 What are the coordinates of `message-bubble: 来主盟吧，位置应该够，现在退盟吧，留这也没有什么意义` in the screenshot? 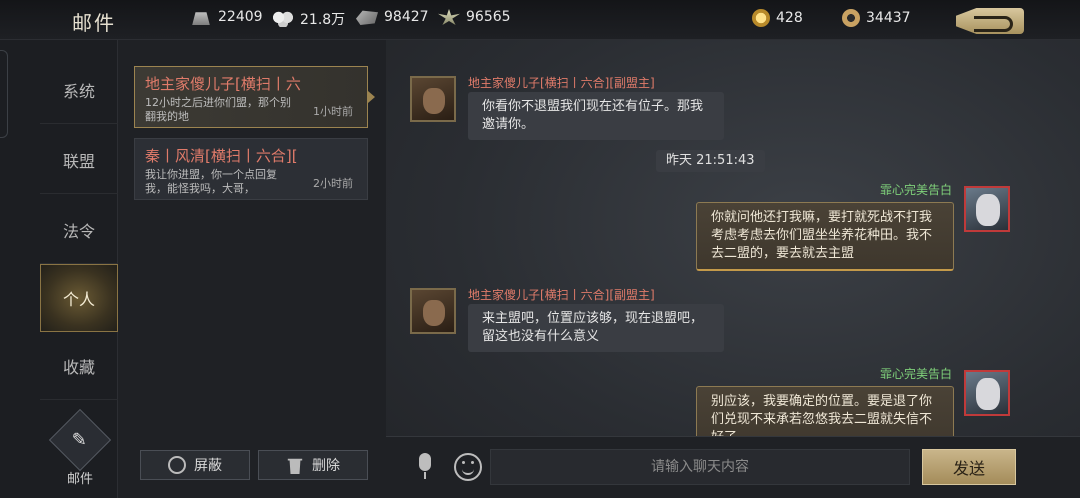 It's located at (596, 328).